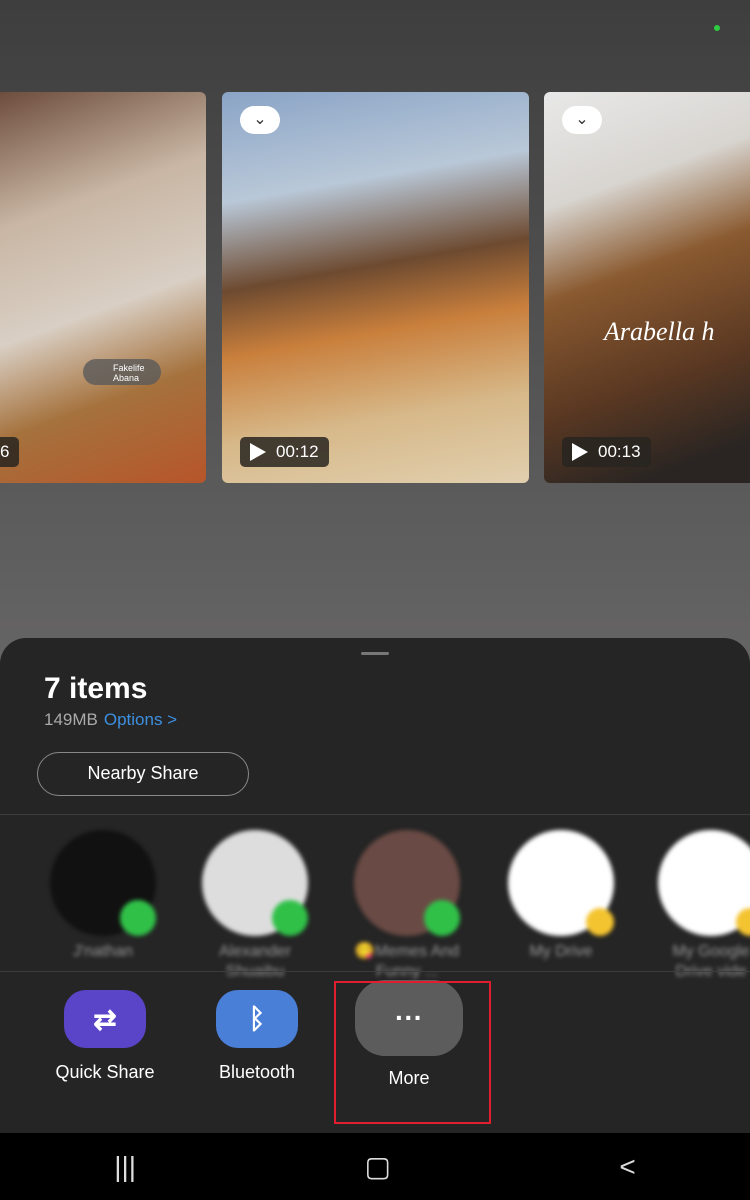 The height and width of the screenshot is (1200, 750). What do you see at coordinates (297, 451) in the screenshot?
I see `duration-text: 00:12` at bounding box center [297, 451].